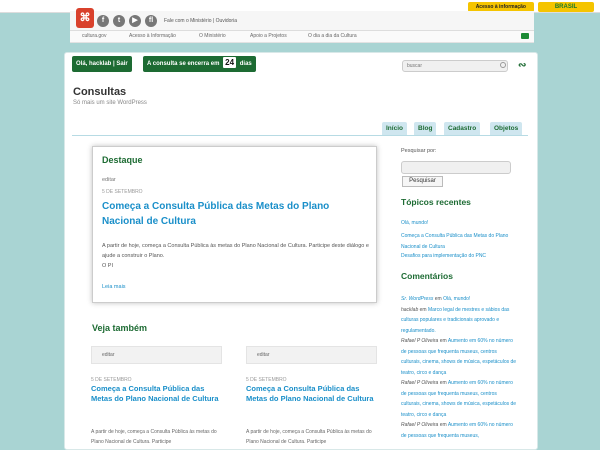  I want to click on facebook-icon: f, so click(103, 21).